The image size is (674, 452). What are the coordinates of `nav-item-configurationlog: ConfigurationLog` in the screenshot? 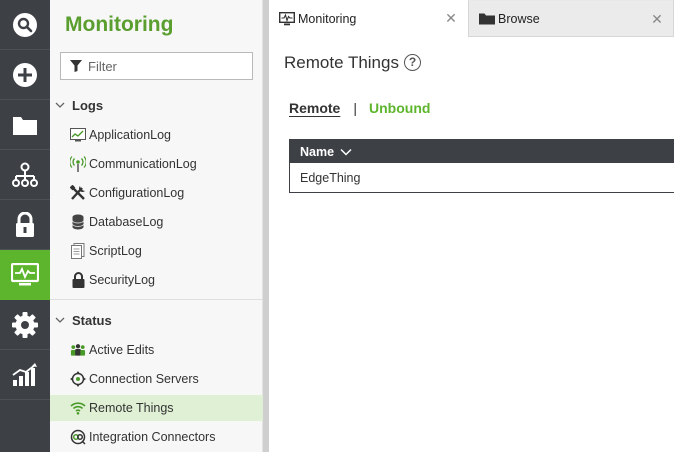 It's located at (156, 193).